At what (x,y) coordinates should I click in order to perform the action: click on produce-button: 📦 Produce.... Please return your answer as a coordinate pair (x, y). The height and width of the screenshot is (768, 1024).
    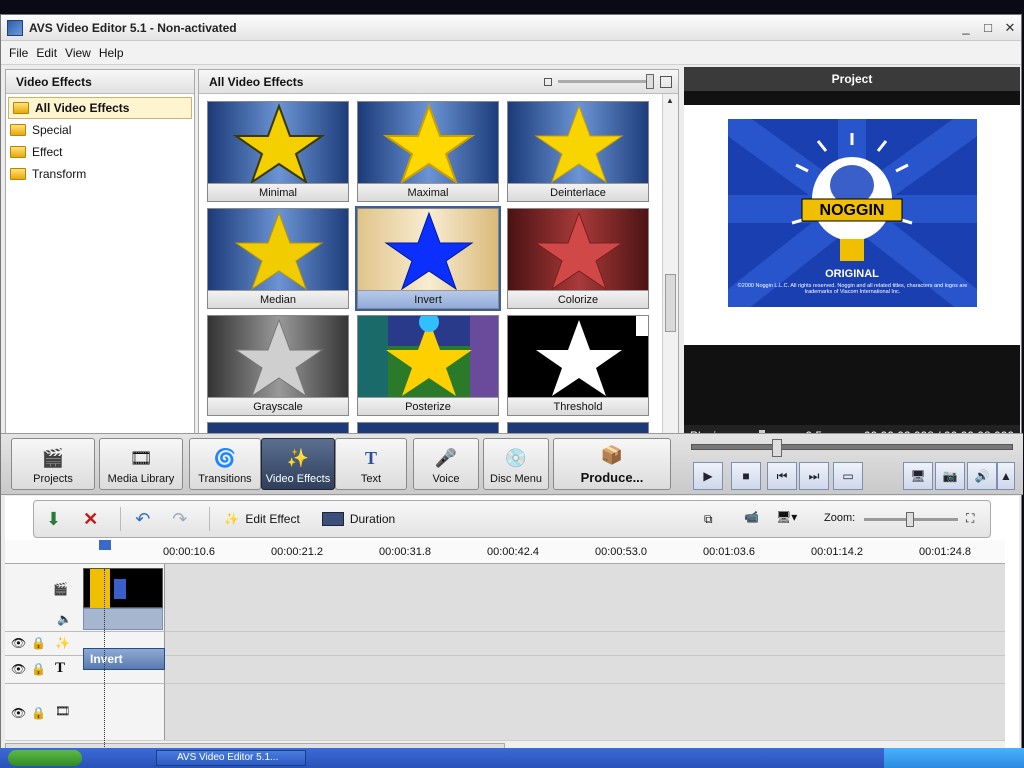
    Looking at the image, I should click on (612, 464).